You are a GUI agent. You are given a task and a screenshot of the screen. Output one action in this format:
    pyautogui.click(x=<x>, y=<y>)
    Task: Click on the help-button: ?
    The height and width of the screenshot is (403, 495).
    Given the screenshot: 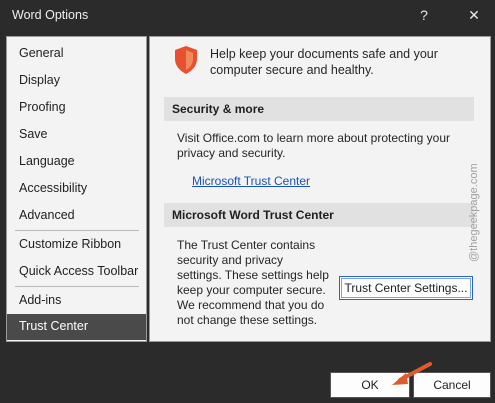 What is the action you would take?
    pyautogui.click(x=424, y=15)
    